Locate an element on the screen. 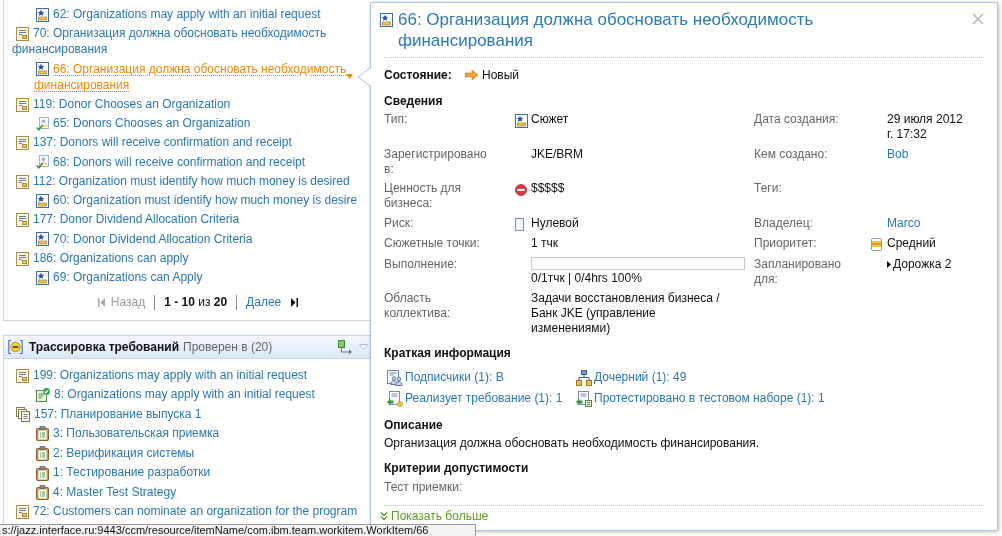 The height and width of the screenshot is (536, 1002). field-label: Дата создания: is located at coordinates (797, 119).